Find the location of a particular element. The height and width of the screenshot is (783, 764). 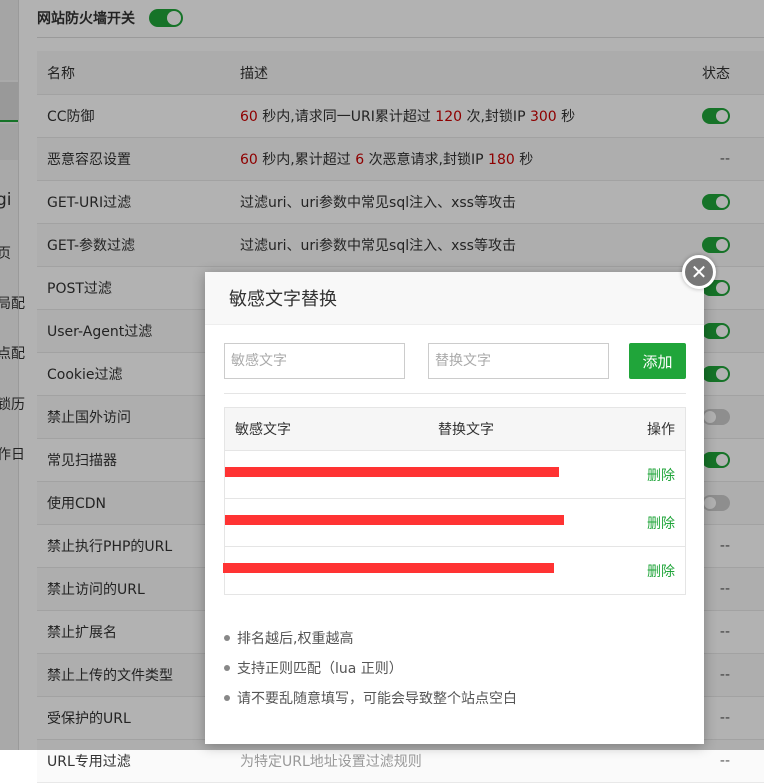

words-table-header: 敏感文字 替换文字 操作 is located at coordinates (455, 429).